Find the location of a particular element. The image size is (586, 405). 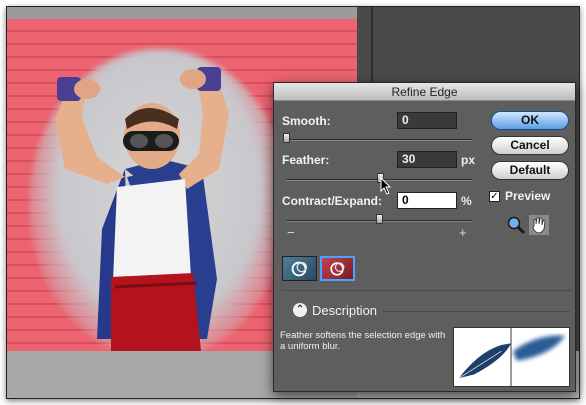

contract-expand-slider-thumb is located at coordinates (379, 219).